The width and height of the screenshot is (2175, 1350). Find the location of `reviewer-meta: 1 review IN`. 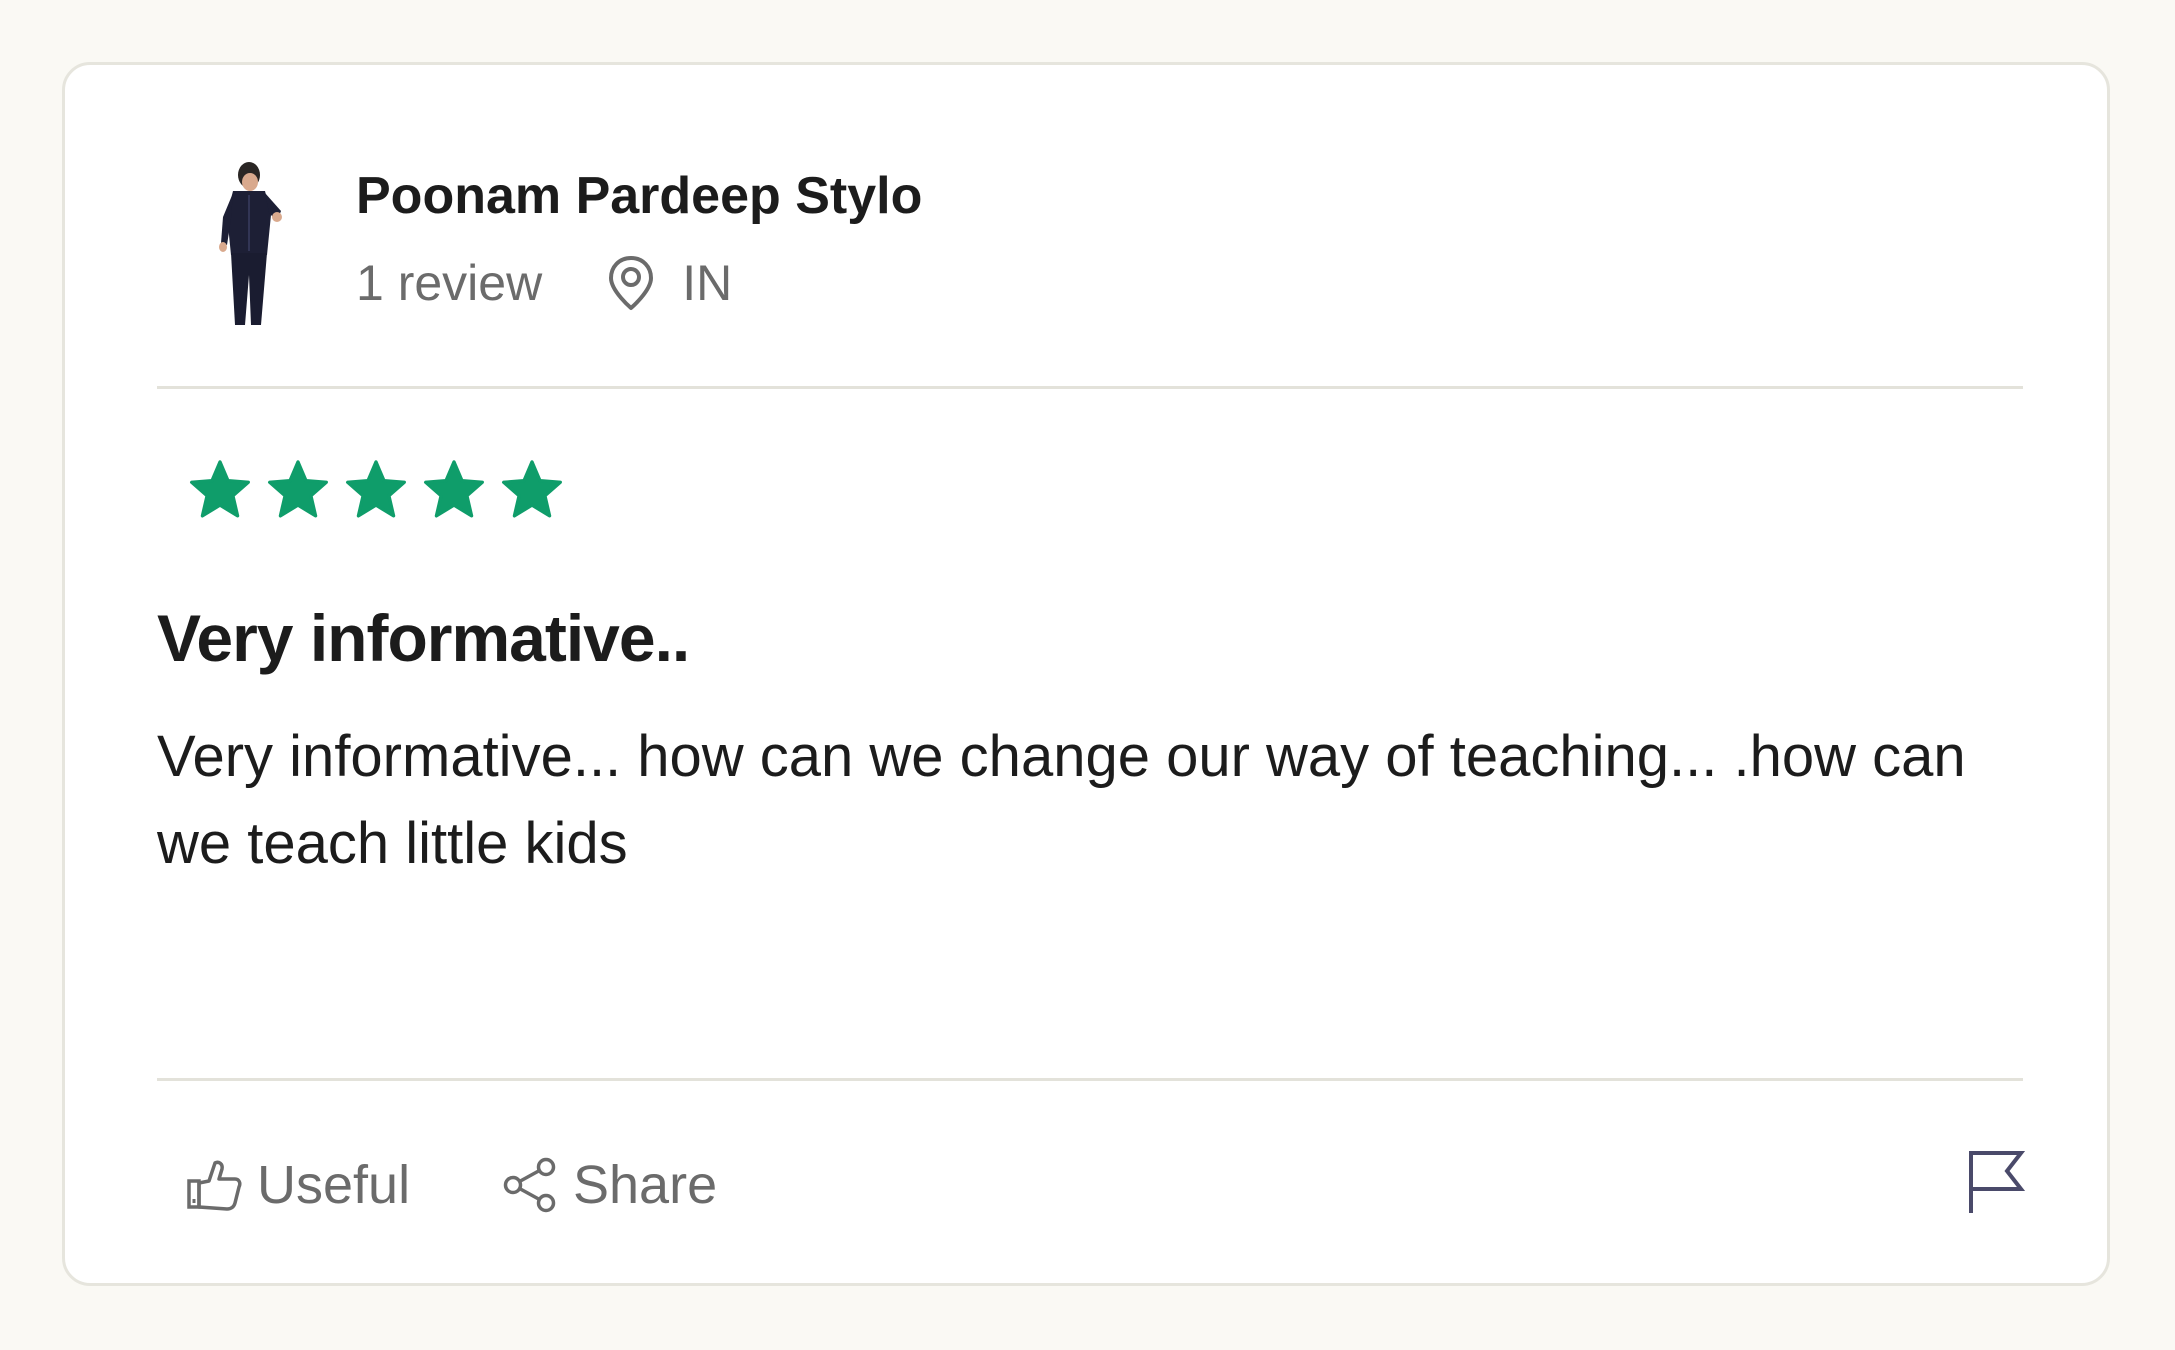

reviewer-meta: 1 review IN is located at coordinates (544, 283).